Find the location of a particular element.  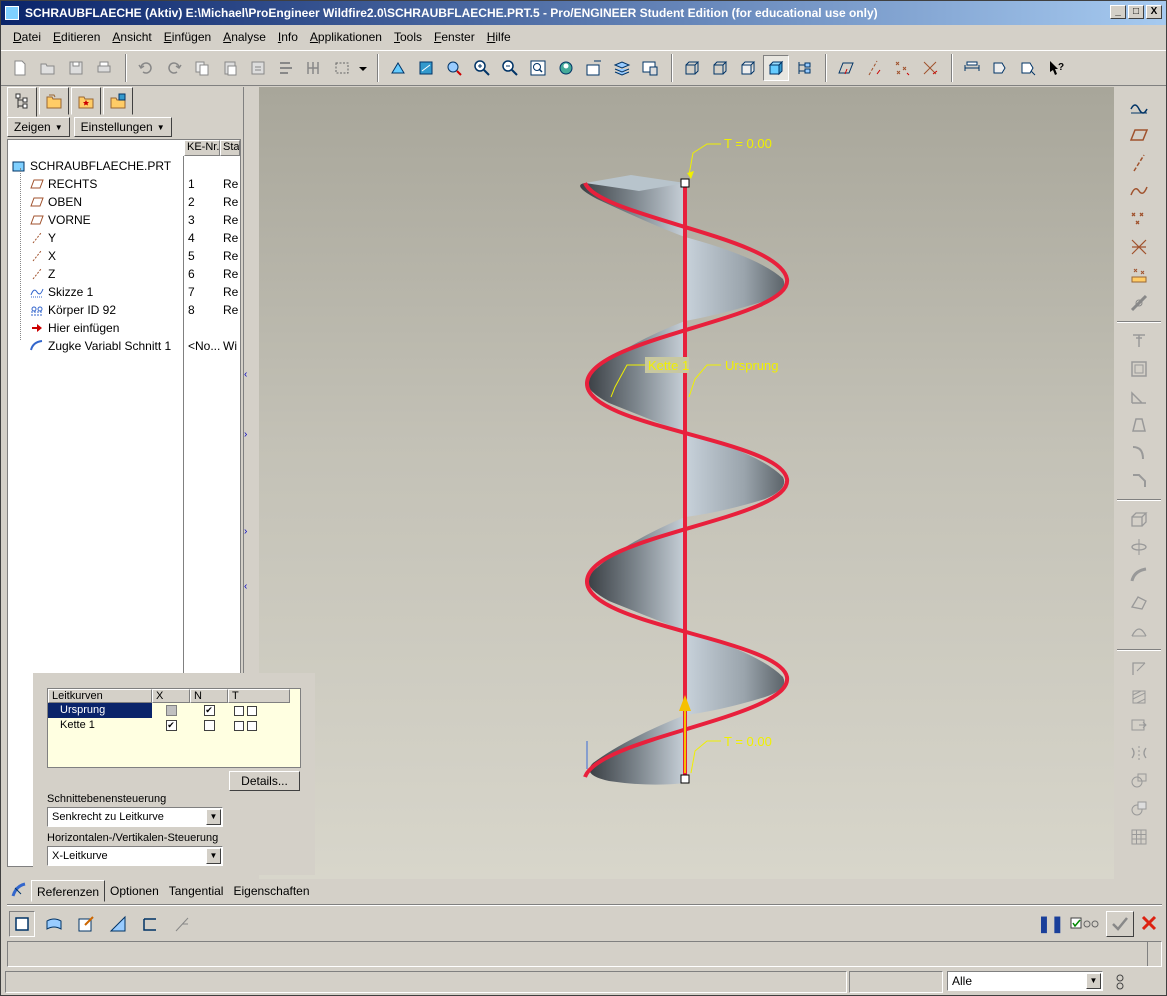

spin-center-icon is located at coordinates (426, 68).